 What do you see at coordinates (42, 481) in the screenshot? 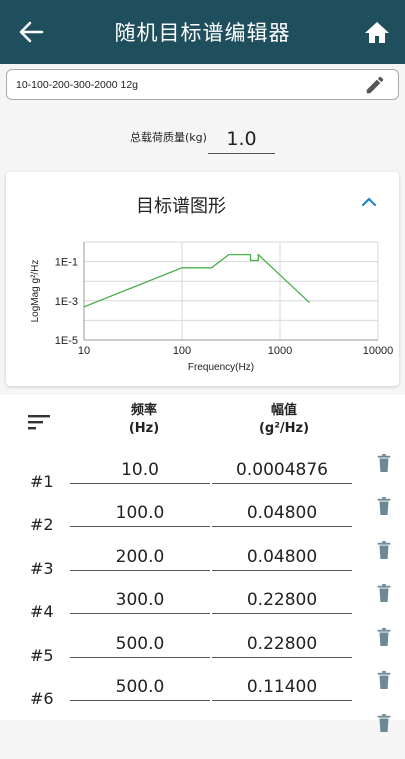
I see `row-index: #1` at bounding box center [42, 481].